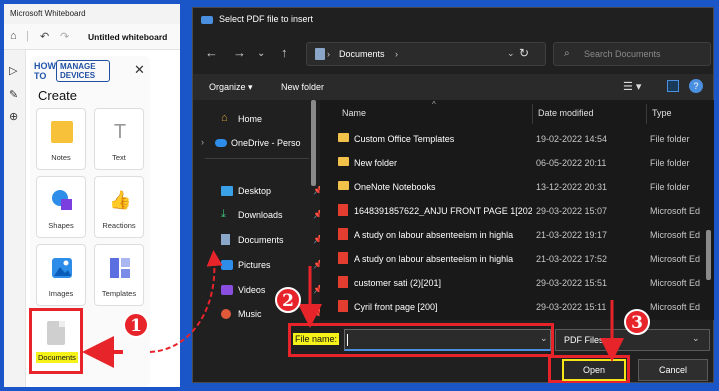  I want to click on step-3-badge: 3, so click(637, 322).